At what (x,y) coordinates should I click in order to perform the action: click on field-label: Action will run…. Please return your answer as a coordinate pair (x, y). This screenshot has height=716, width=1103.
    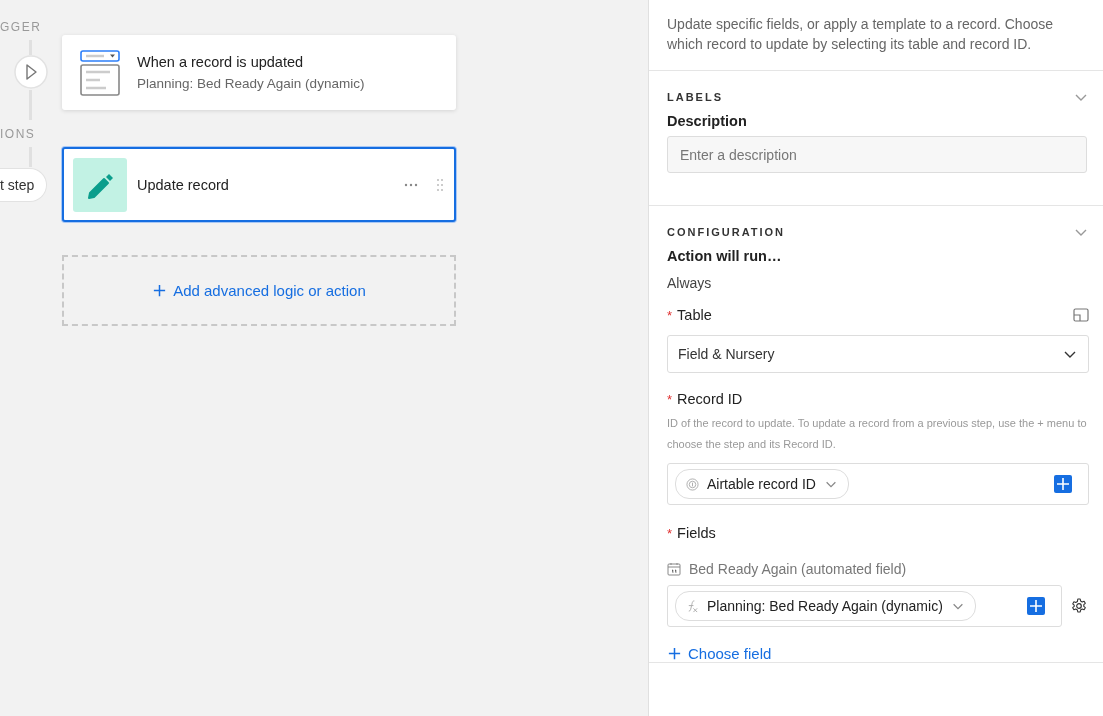
    Looking at the image, I should click on (725, 256).